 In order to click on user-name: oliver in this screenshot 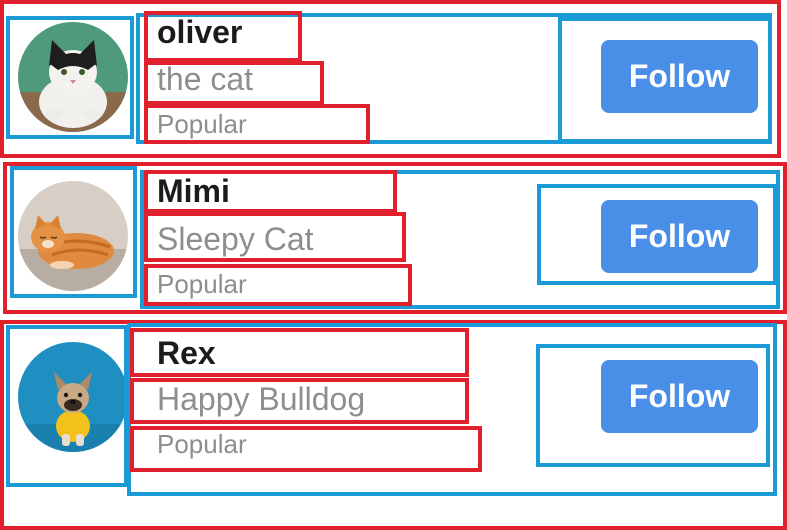, I will do `click(200, 32)`.